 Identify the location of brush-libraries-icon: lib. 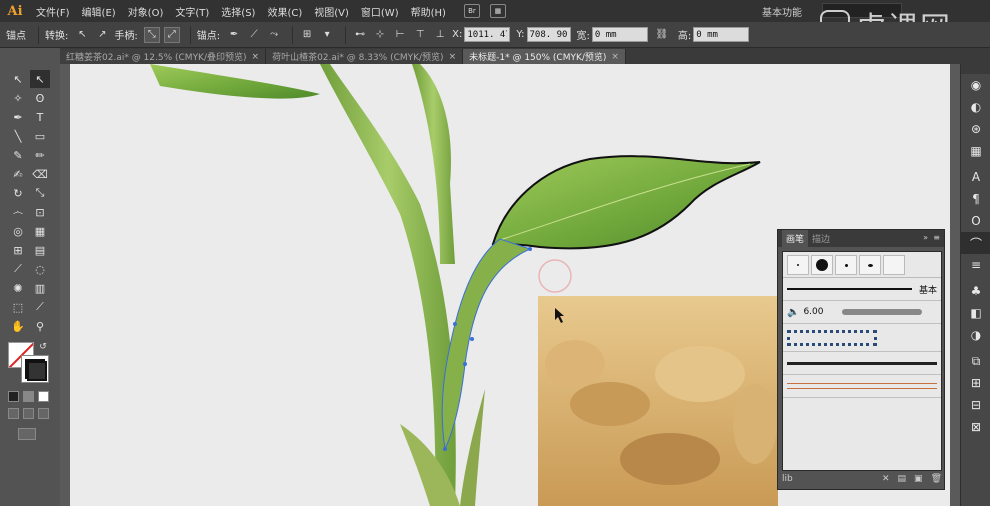
(787, 479).